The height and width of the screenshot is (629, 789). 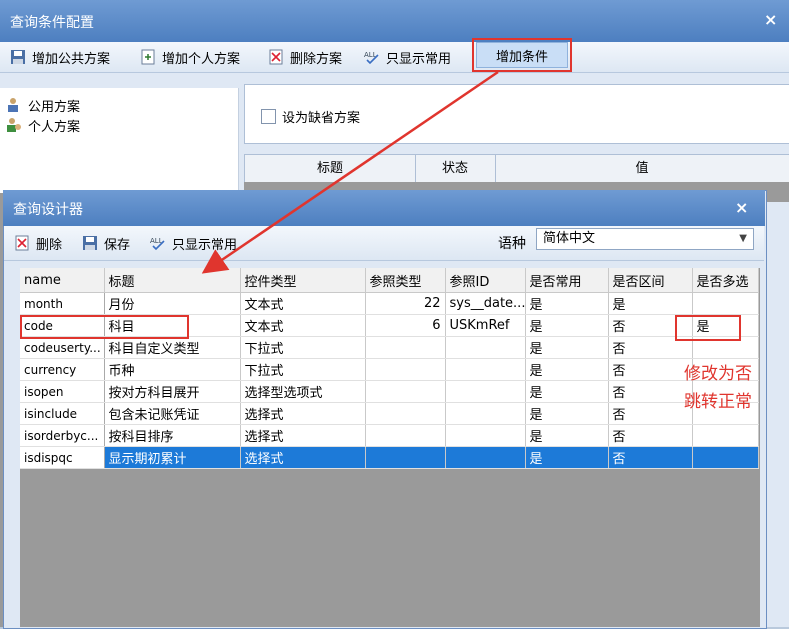 I want to click on column-header-is-multi: 是否多选, so click(x=725, y=280).